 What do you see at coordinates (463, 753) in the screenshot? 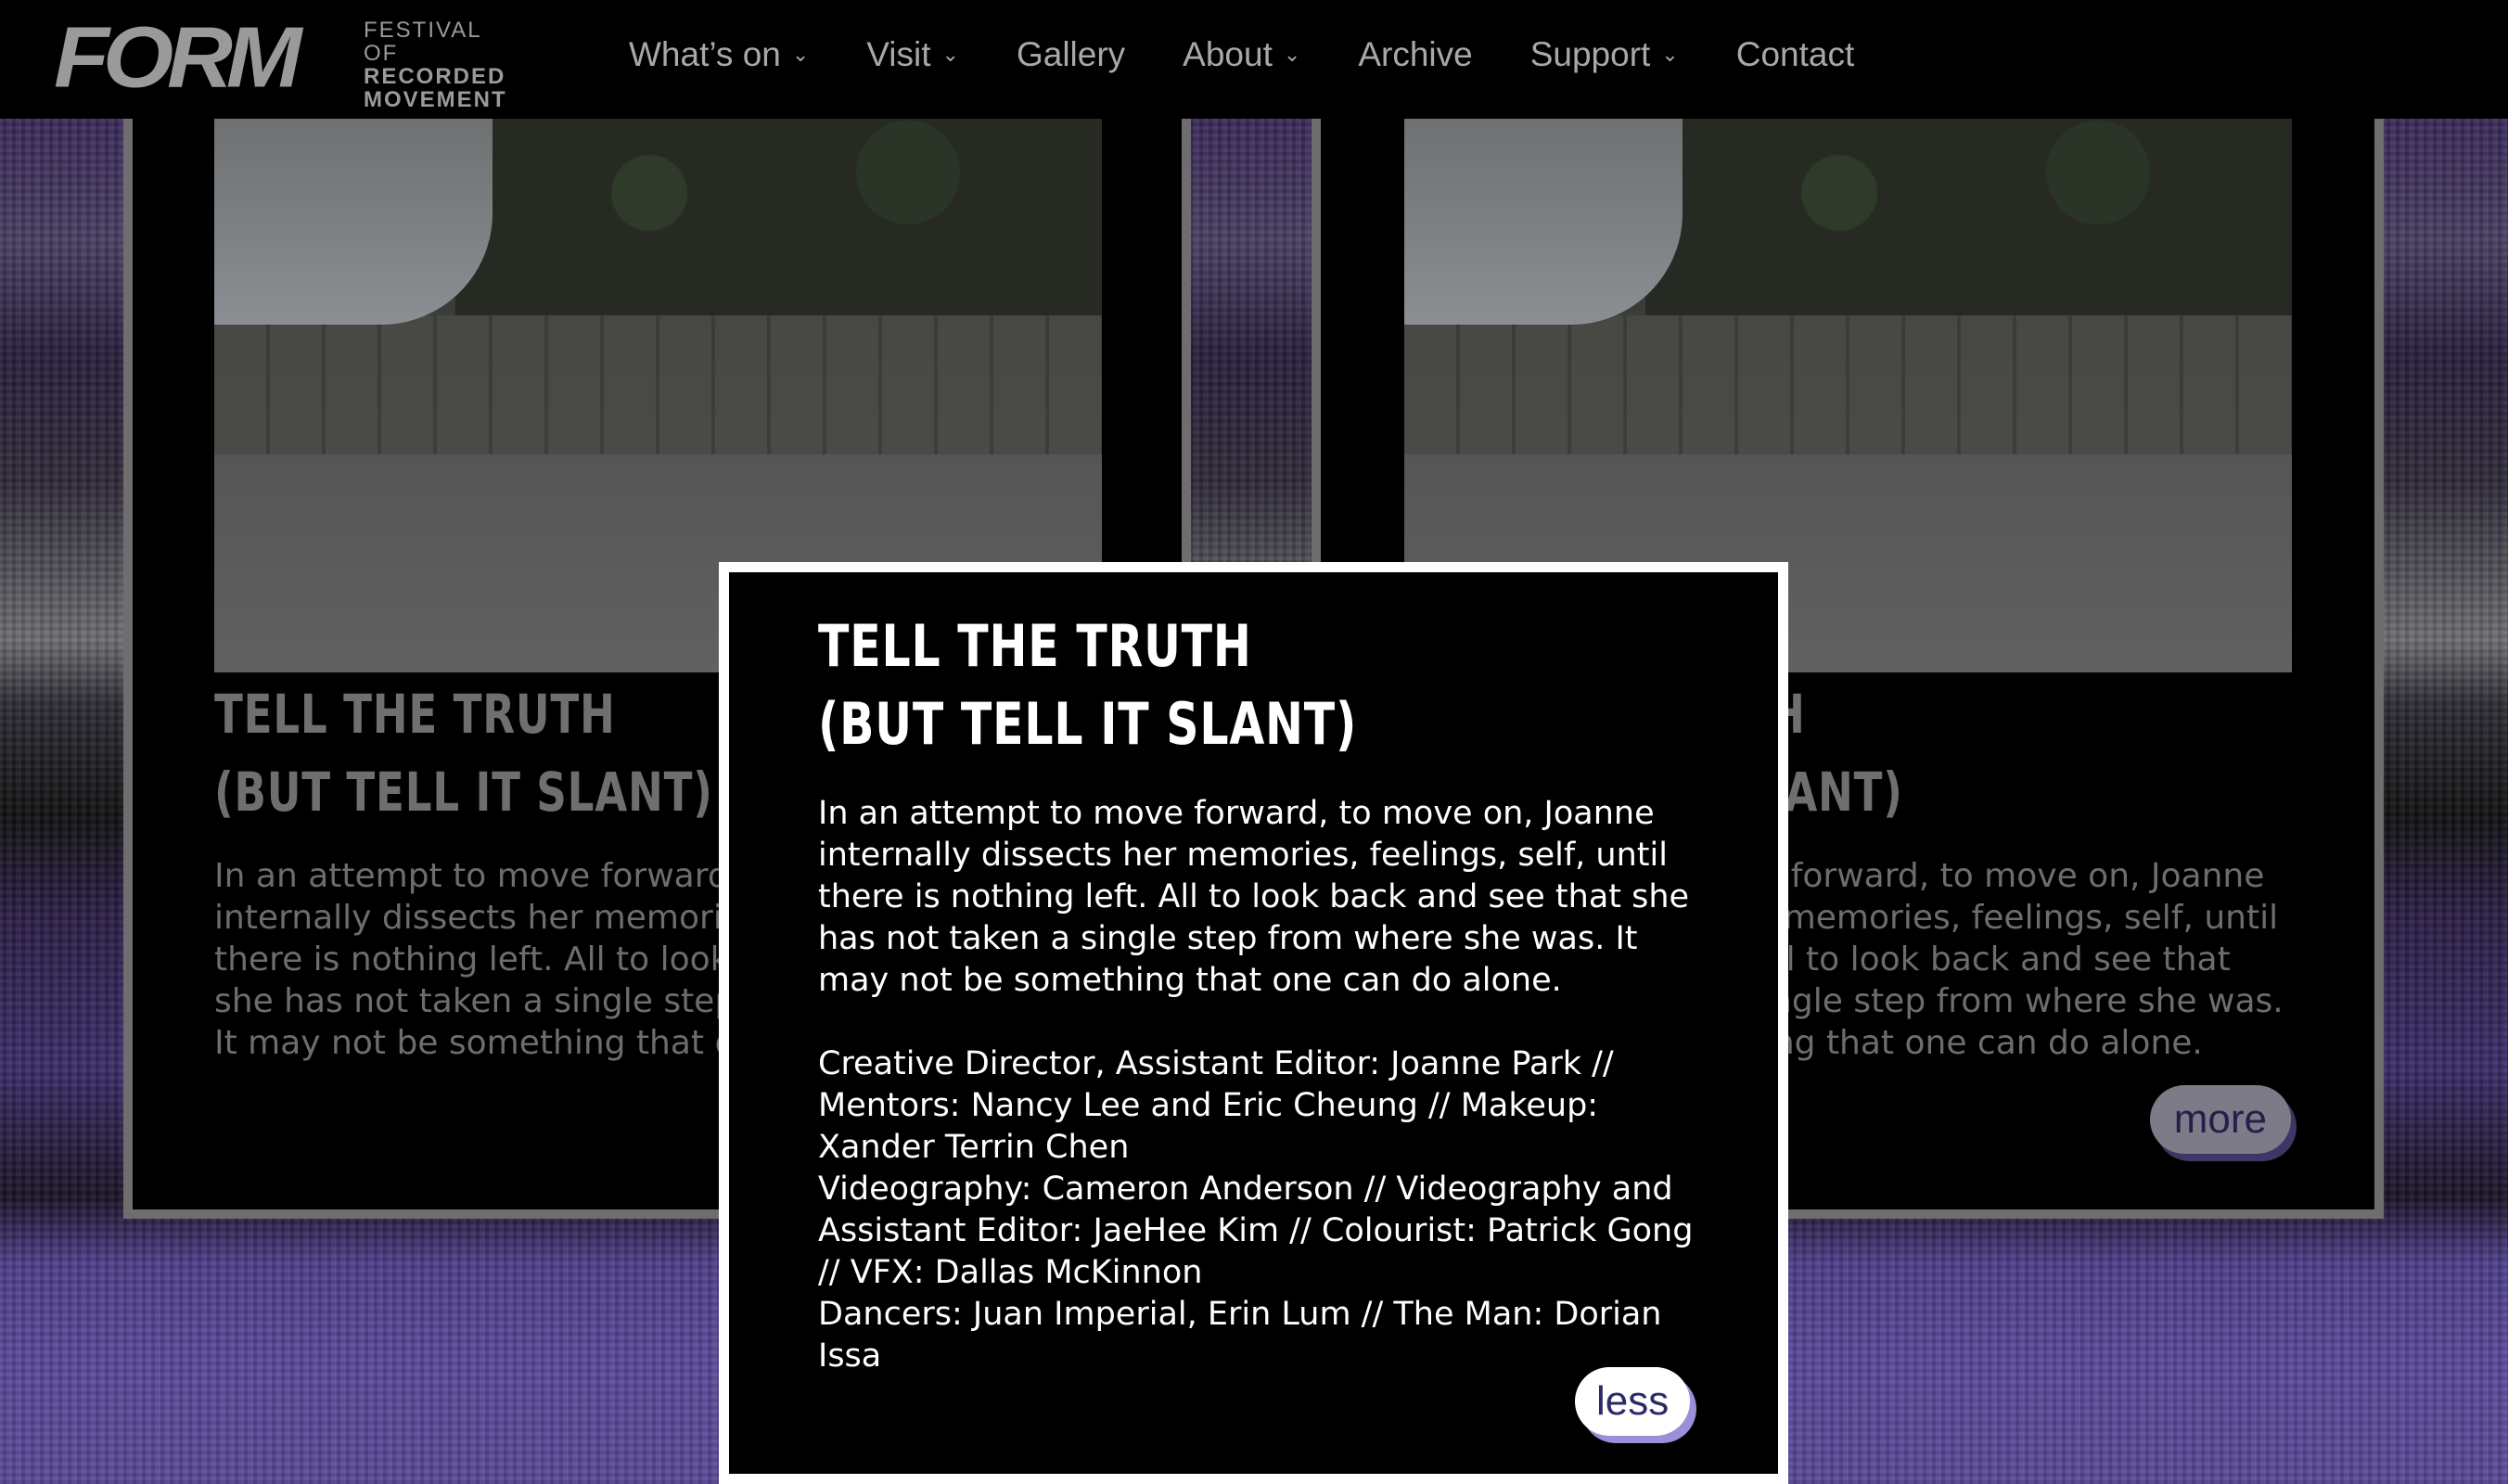
I see `card-title: TELL THE TRUTH (BUT TELL IT SLANT)` at bounding box center [463, 753].